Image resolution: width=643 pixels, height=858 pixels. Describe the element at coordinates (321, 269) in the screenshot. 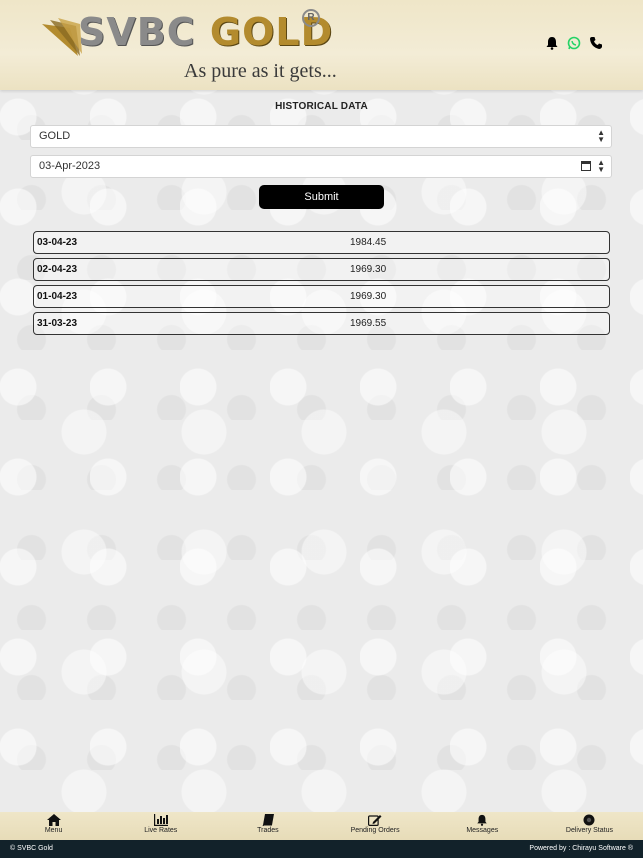

I see `history-row: 02-04-23 1969.30` at that location.